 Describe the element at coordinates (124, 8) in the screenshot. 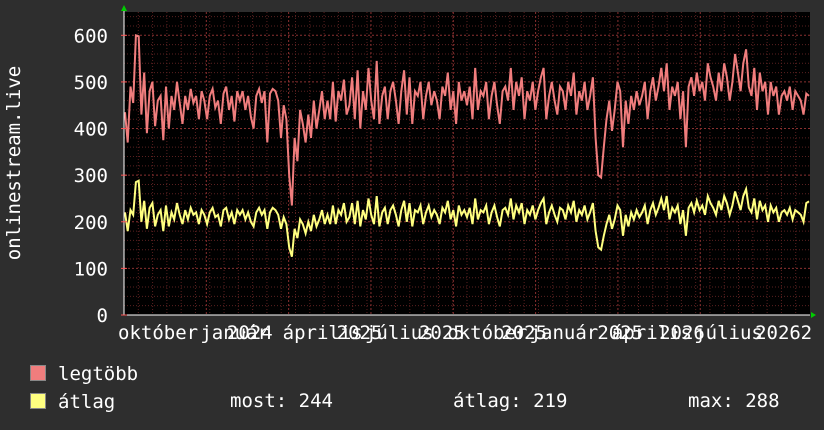

I see `y-axis-arrow` at that location.